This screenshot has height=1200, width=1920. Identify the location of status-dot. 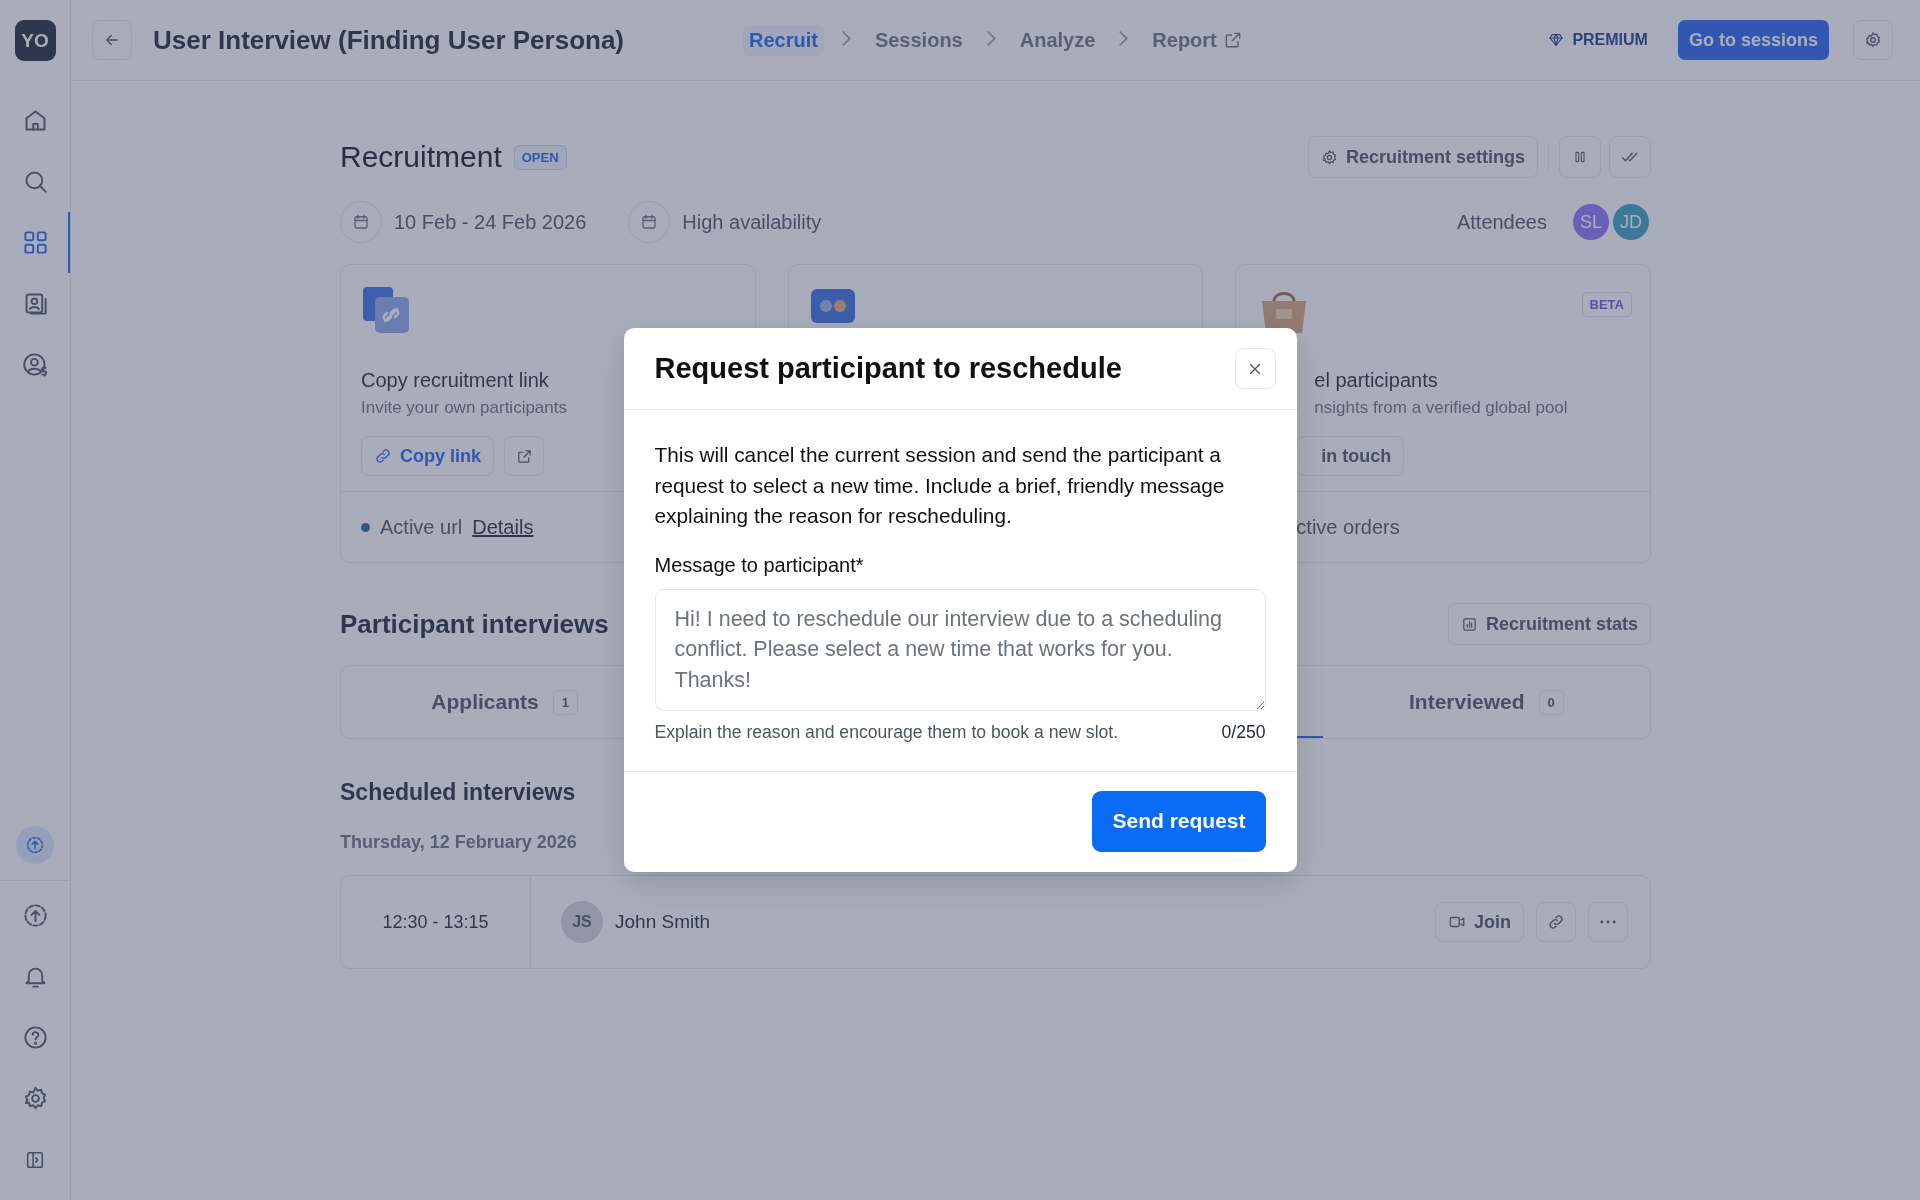
(365, 527).